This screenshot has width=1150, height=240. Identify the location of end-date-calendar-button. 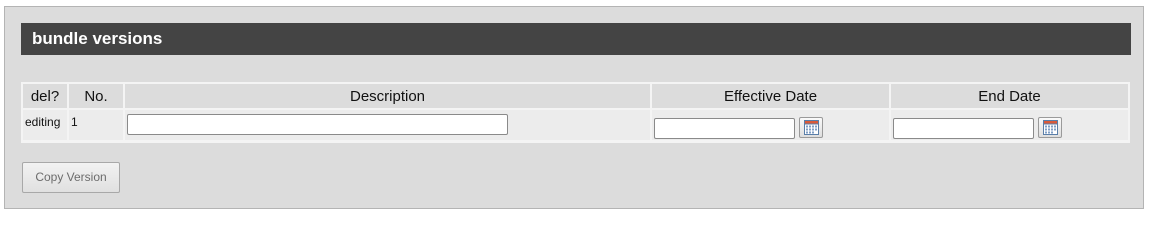
(1050, 127).